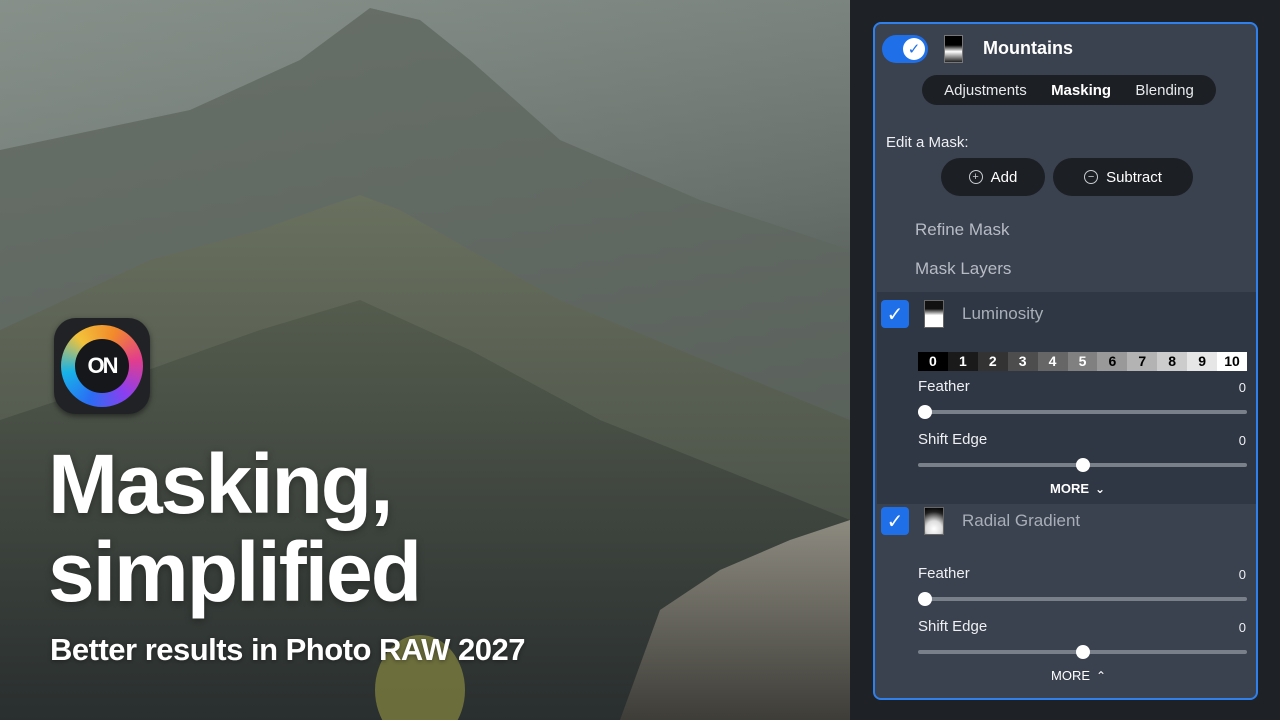 This screenshot has width=1280, height=720. Describe the element at coordinates (1052, 361) in the screenshot. I see `lum-scale-4: 4` at that location.